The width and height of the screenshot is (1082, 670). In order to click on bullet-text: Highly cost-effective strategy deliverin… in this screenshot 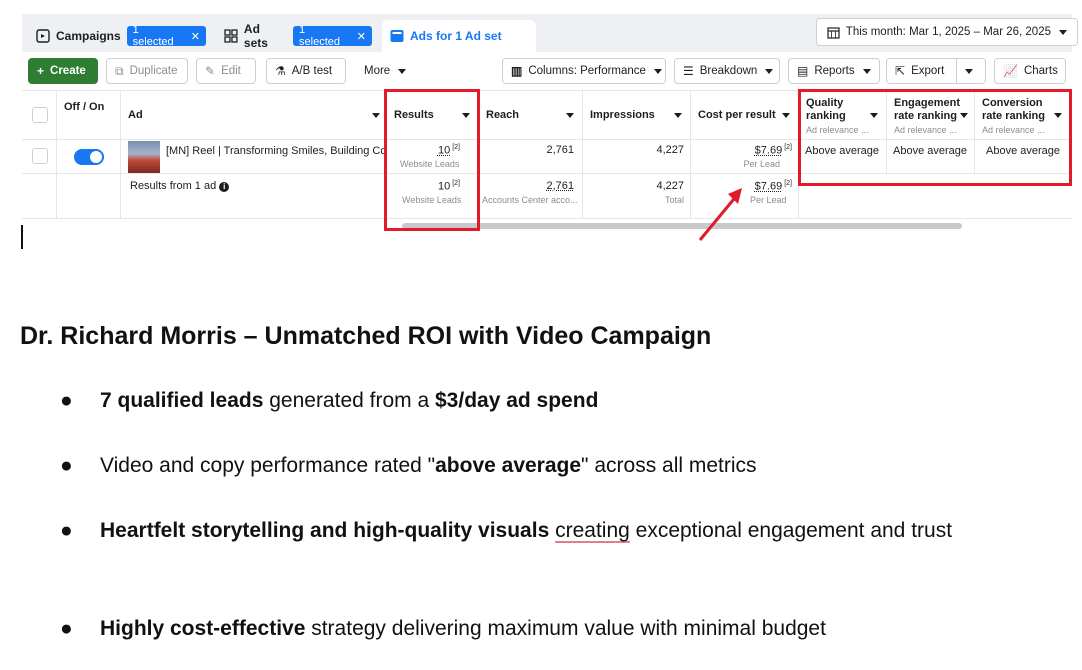, I will do `click(575, 628)`.